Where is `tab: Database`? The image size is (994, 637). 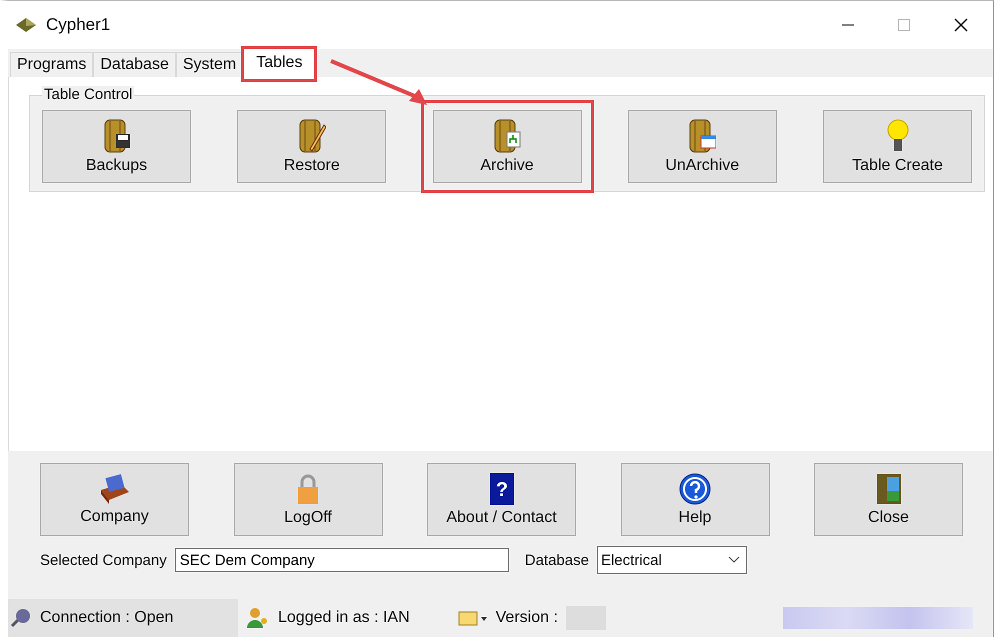 tab: Database is located at coordinates (134, 64).